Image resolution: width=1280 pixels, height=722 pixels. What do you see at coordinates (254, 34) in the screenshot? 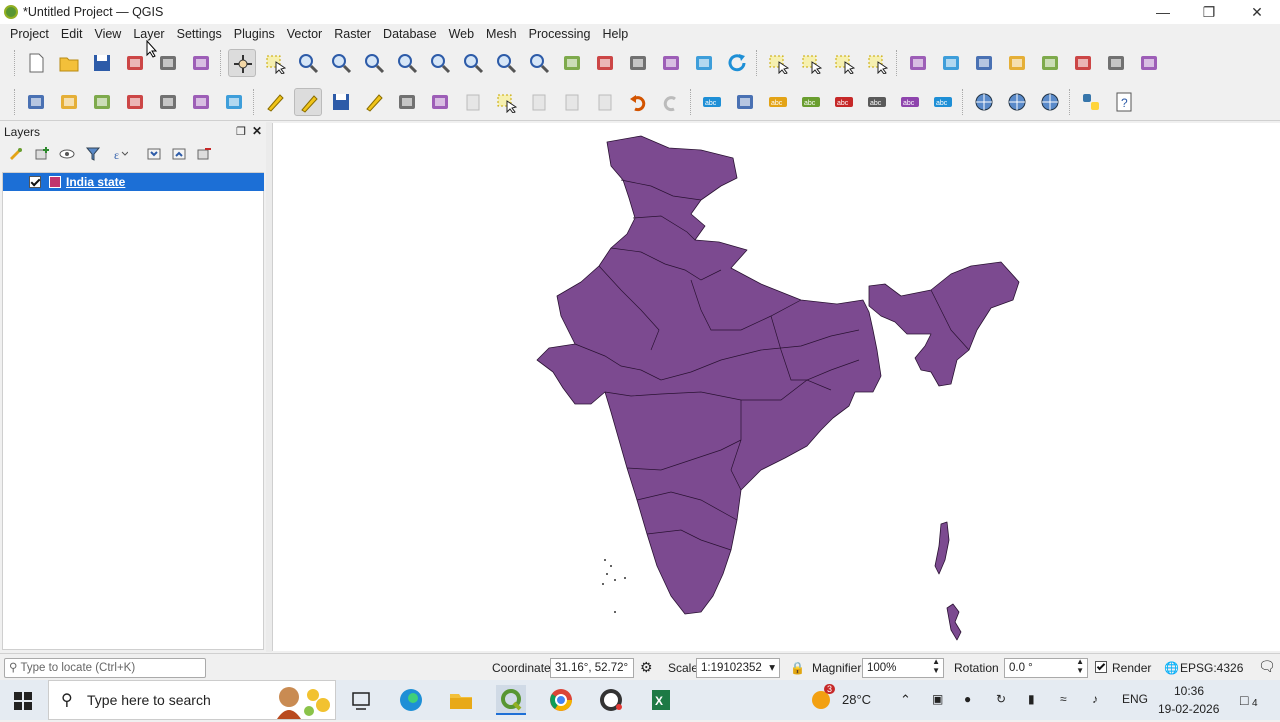
I see `menu-plugins: Plugins` at bounding box center [254, 34].